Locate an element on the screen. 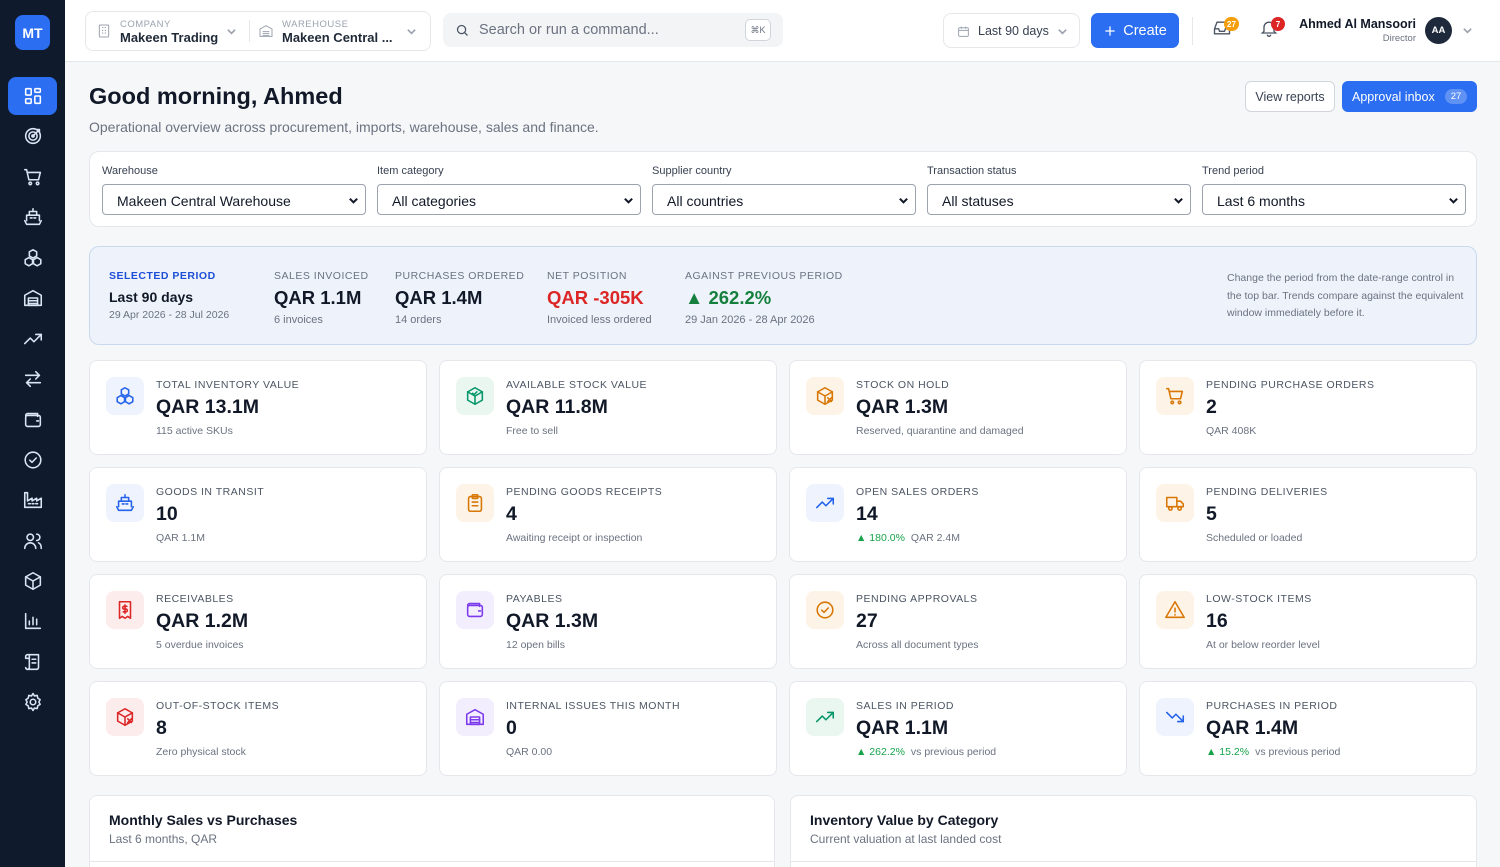 Image resolution: width=1500 pixels, height=867 pixels. kpi-sub: QAR 0.00 is located at coordinates (529, 752).